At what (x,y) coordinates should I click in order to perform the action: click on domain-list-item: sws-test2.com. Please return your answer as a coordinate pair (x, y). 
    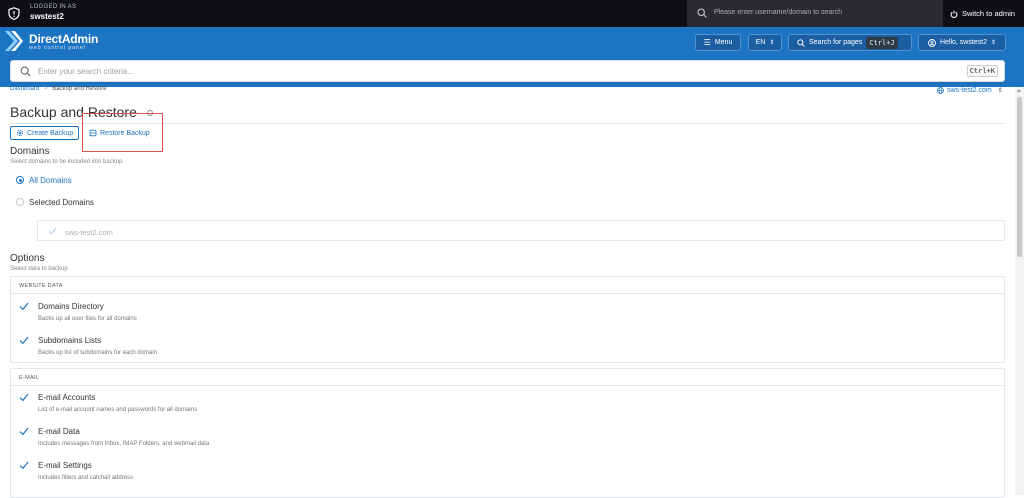
    Looking at the image, I should click on (89, 232).